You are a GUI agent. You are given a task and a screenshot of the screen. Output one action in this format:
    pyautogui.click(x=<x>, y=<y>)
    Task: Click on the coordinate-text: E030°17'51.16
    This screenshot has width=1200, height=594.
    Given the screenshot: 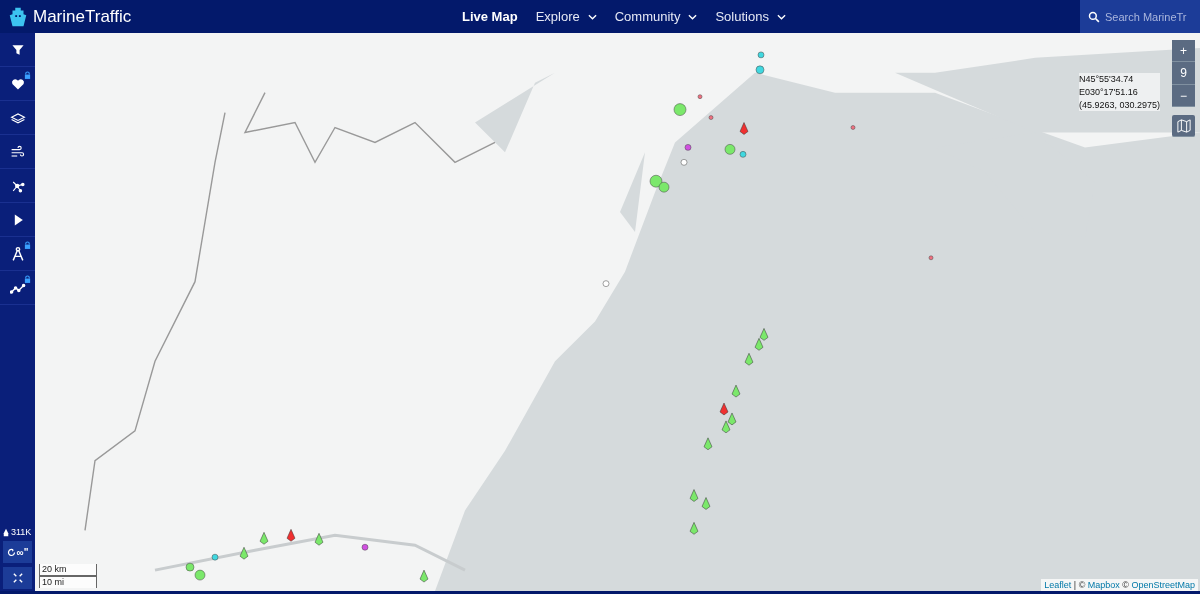 What is the action you would take?
    pyautogui.click(x=1108, y=92)
    